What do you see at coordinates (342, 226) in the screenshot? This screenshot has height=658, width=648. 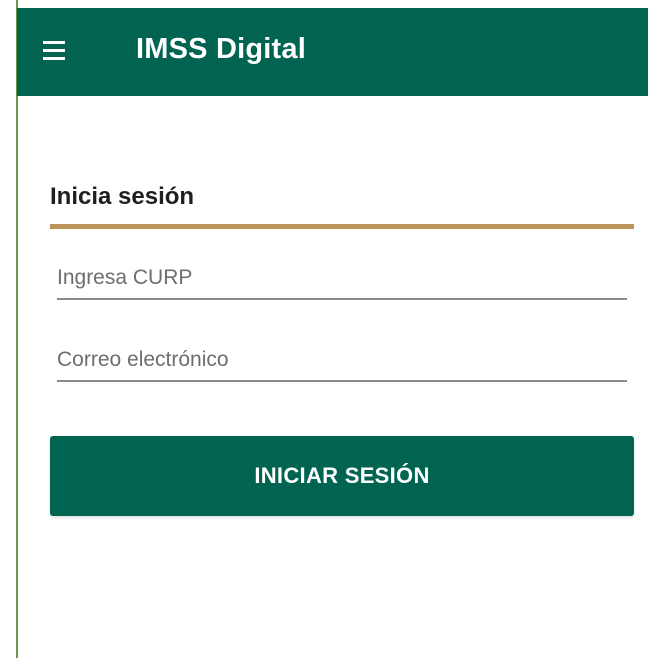 I see `heading-divider` at bounding box center [342, 226].